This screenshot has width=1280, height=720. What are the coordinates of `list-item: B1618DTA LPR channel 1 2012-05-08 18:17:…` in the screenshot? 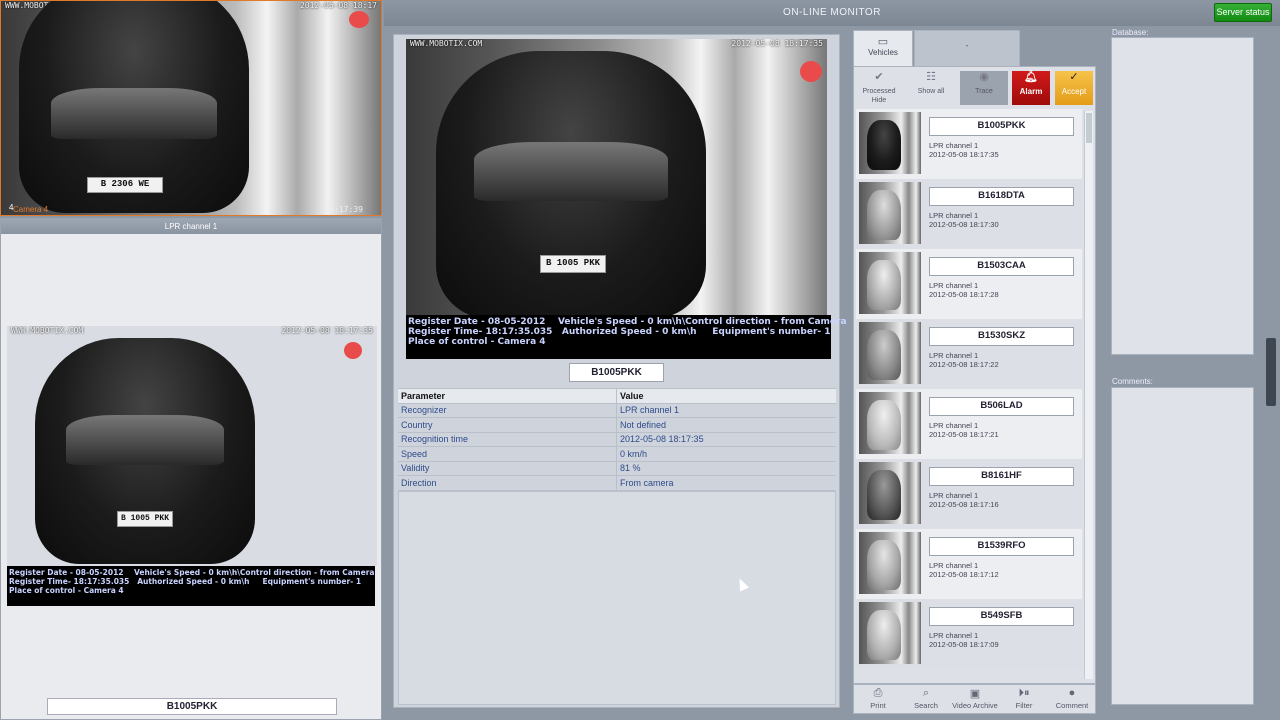 It's located at (969, 214).